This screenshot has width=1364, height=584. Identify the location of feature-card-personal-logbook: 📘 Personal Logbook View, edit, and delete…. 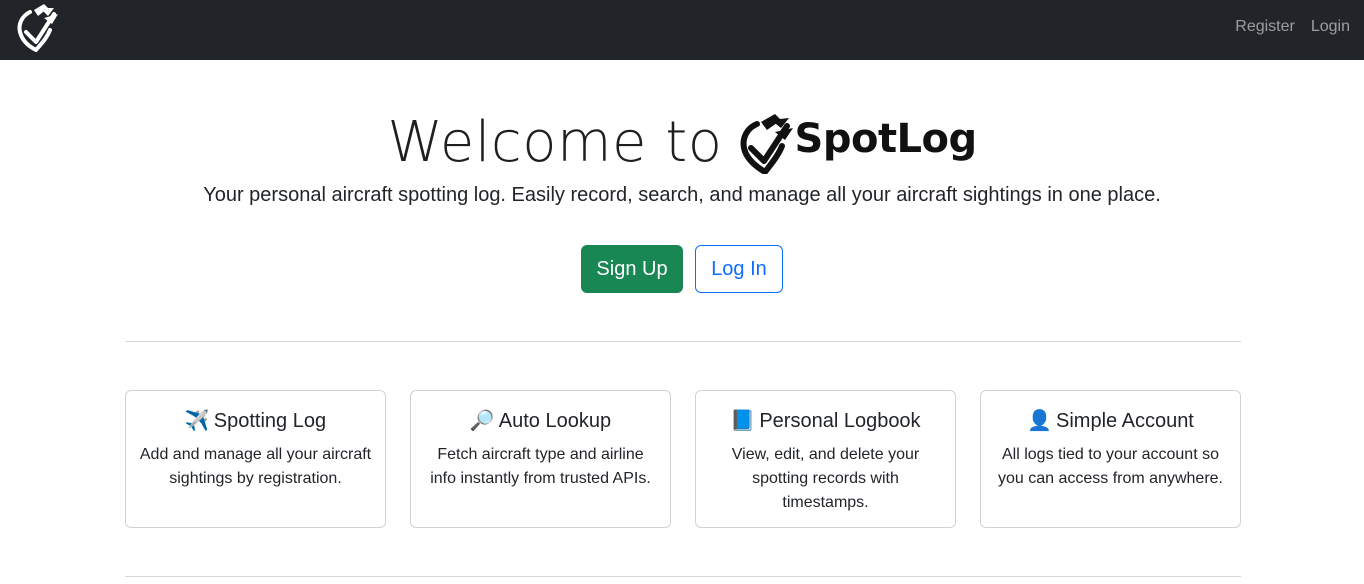
(825, 459).